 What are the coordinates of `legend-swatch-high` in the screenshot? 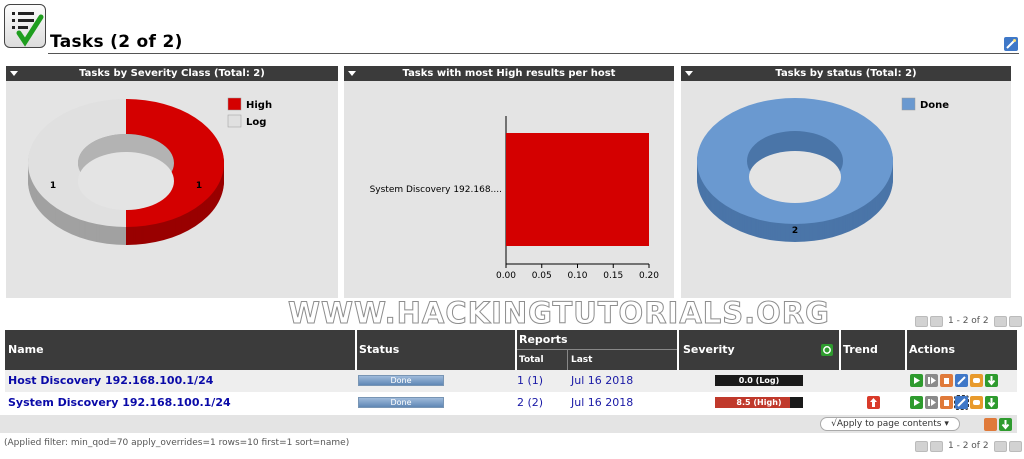 It's located at (234, 104).